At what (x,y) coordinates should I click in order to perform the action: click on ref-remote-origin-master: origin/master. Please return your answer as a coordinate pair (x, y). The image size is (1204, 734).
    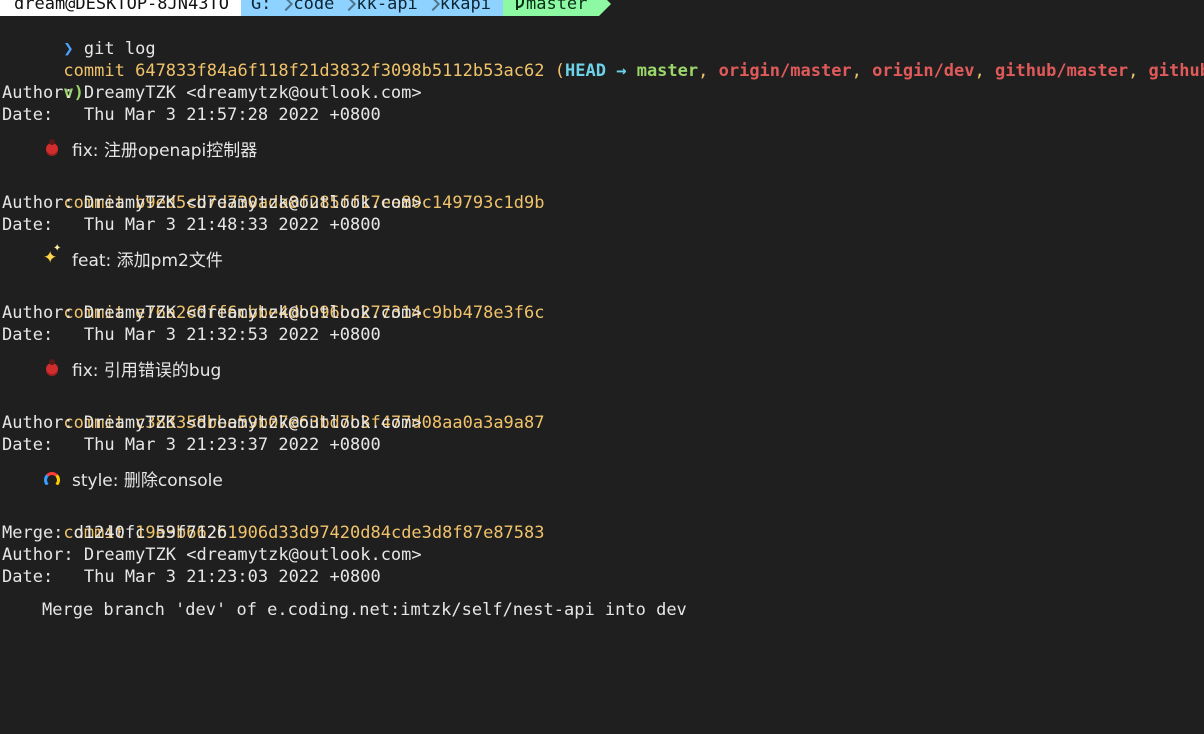
    Looking at the image, I should click on (785, 71).